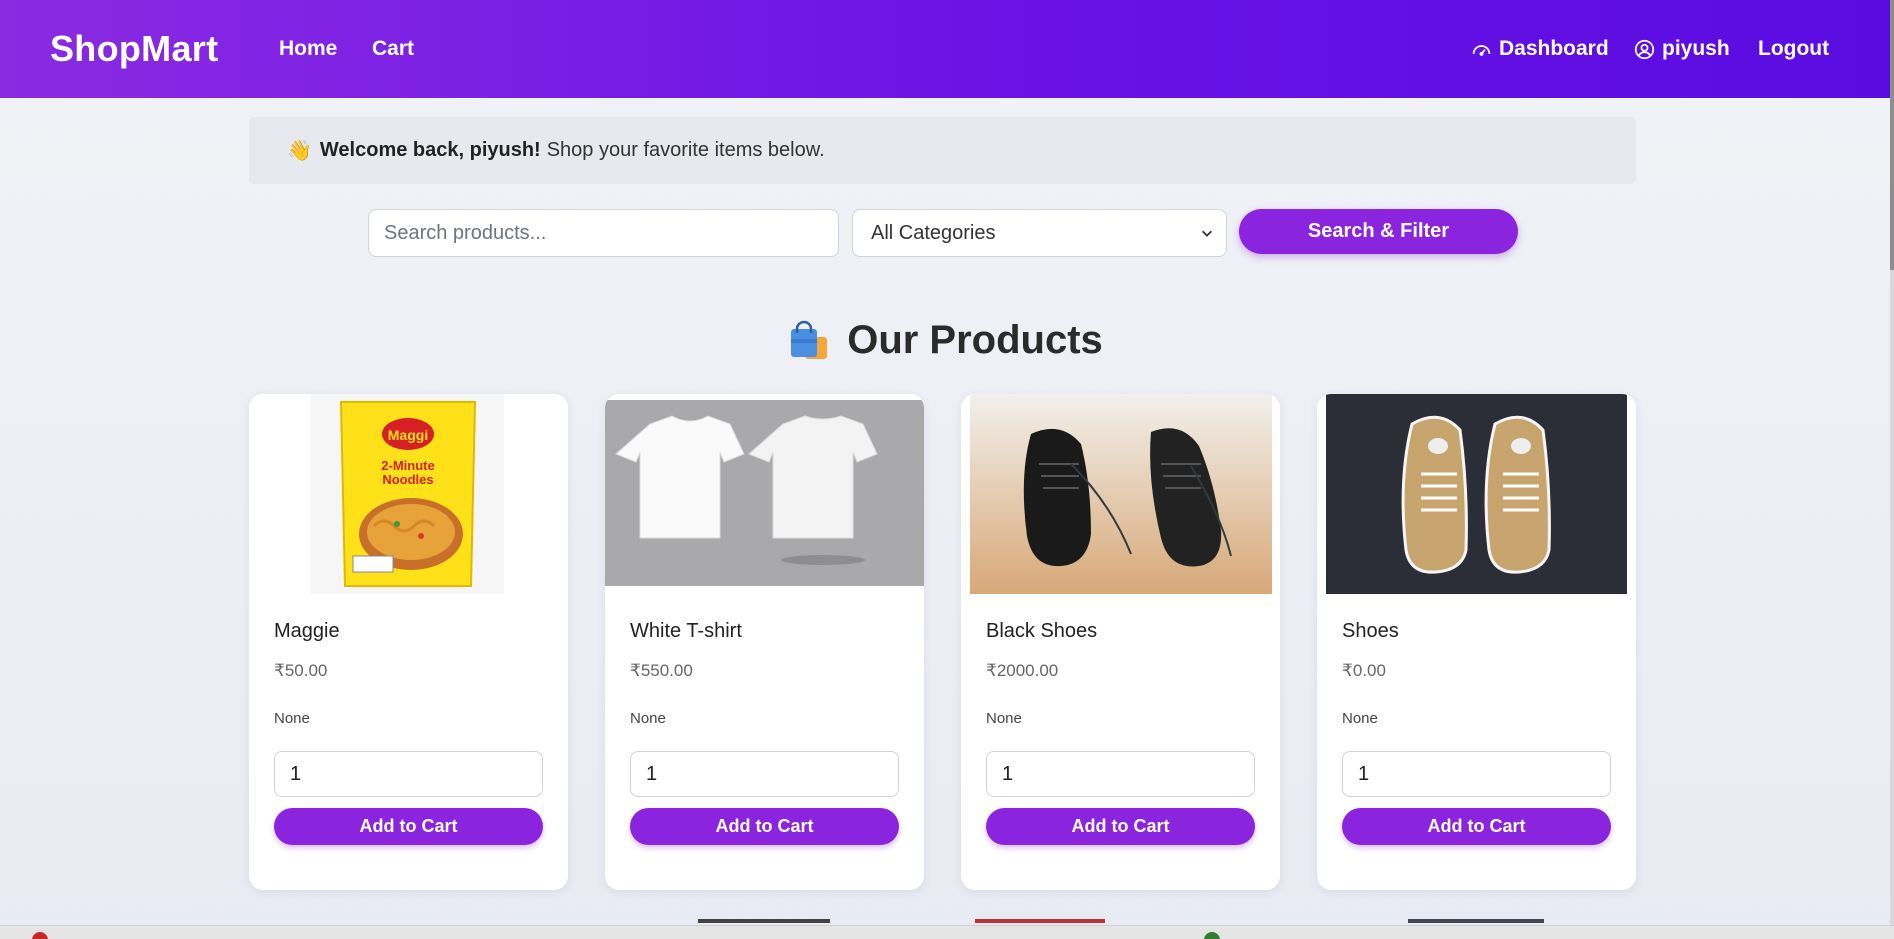  I want to click on product-card: White T-shirt ₹550.00 None Add to Cart, so click(764, 642).